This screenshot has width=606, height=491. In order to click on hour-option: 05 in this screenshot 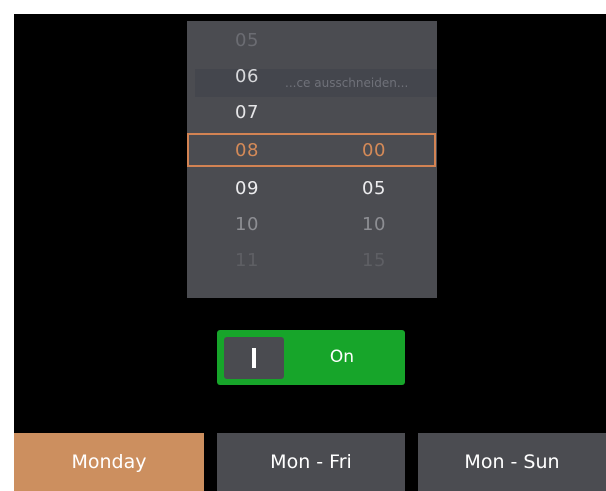, I will do `click(255, 41)`.